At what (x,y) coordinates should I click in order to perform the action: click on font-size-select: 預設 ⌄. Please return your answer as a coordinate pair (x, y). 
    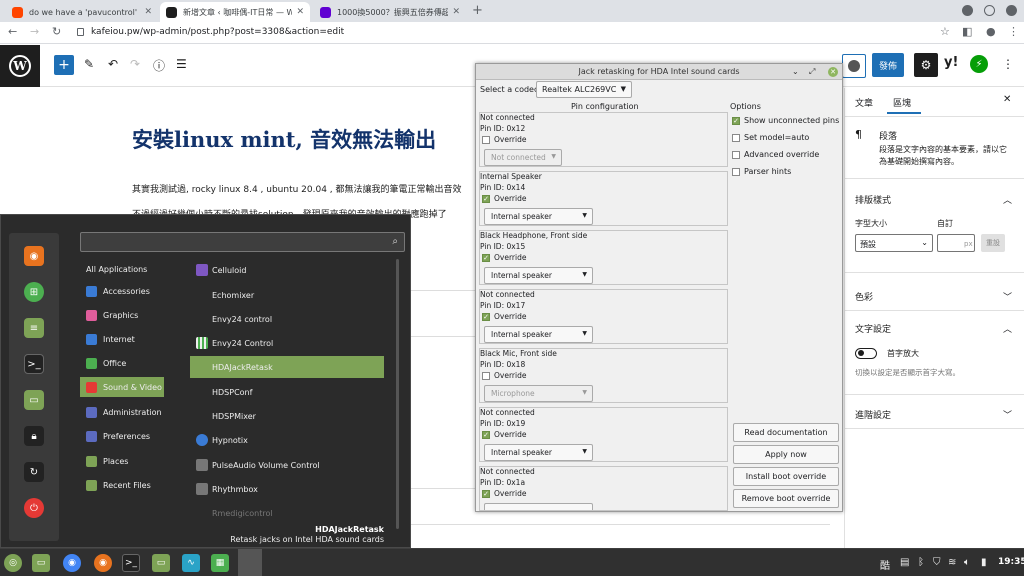
    Looking at the image, I should click on (894, 243).